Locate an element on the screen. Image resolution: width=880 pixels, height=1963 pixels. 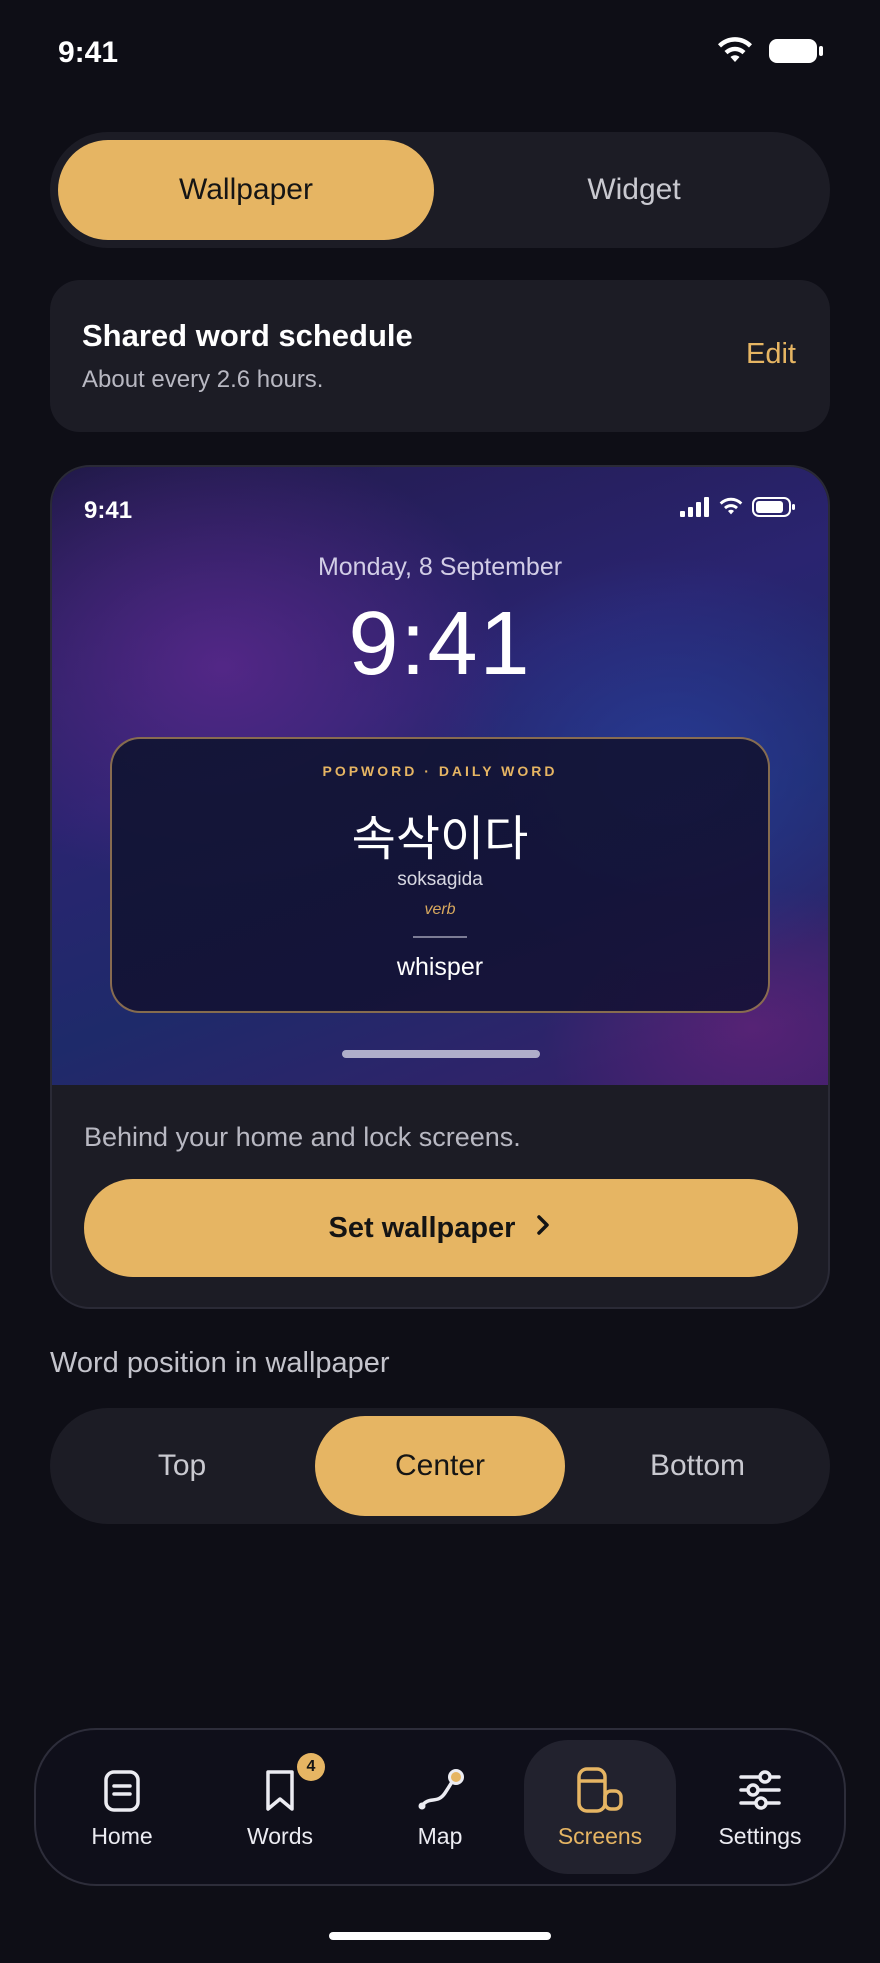
tab-screens: Screens is located at coordinates (600, 1807).